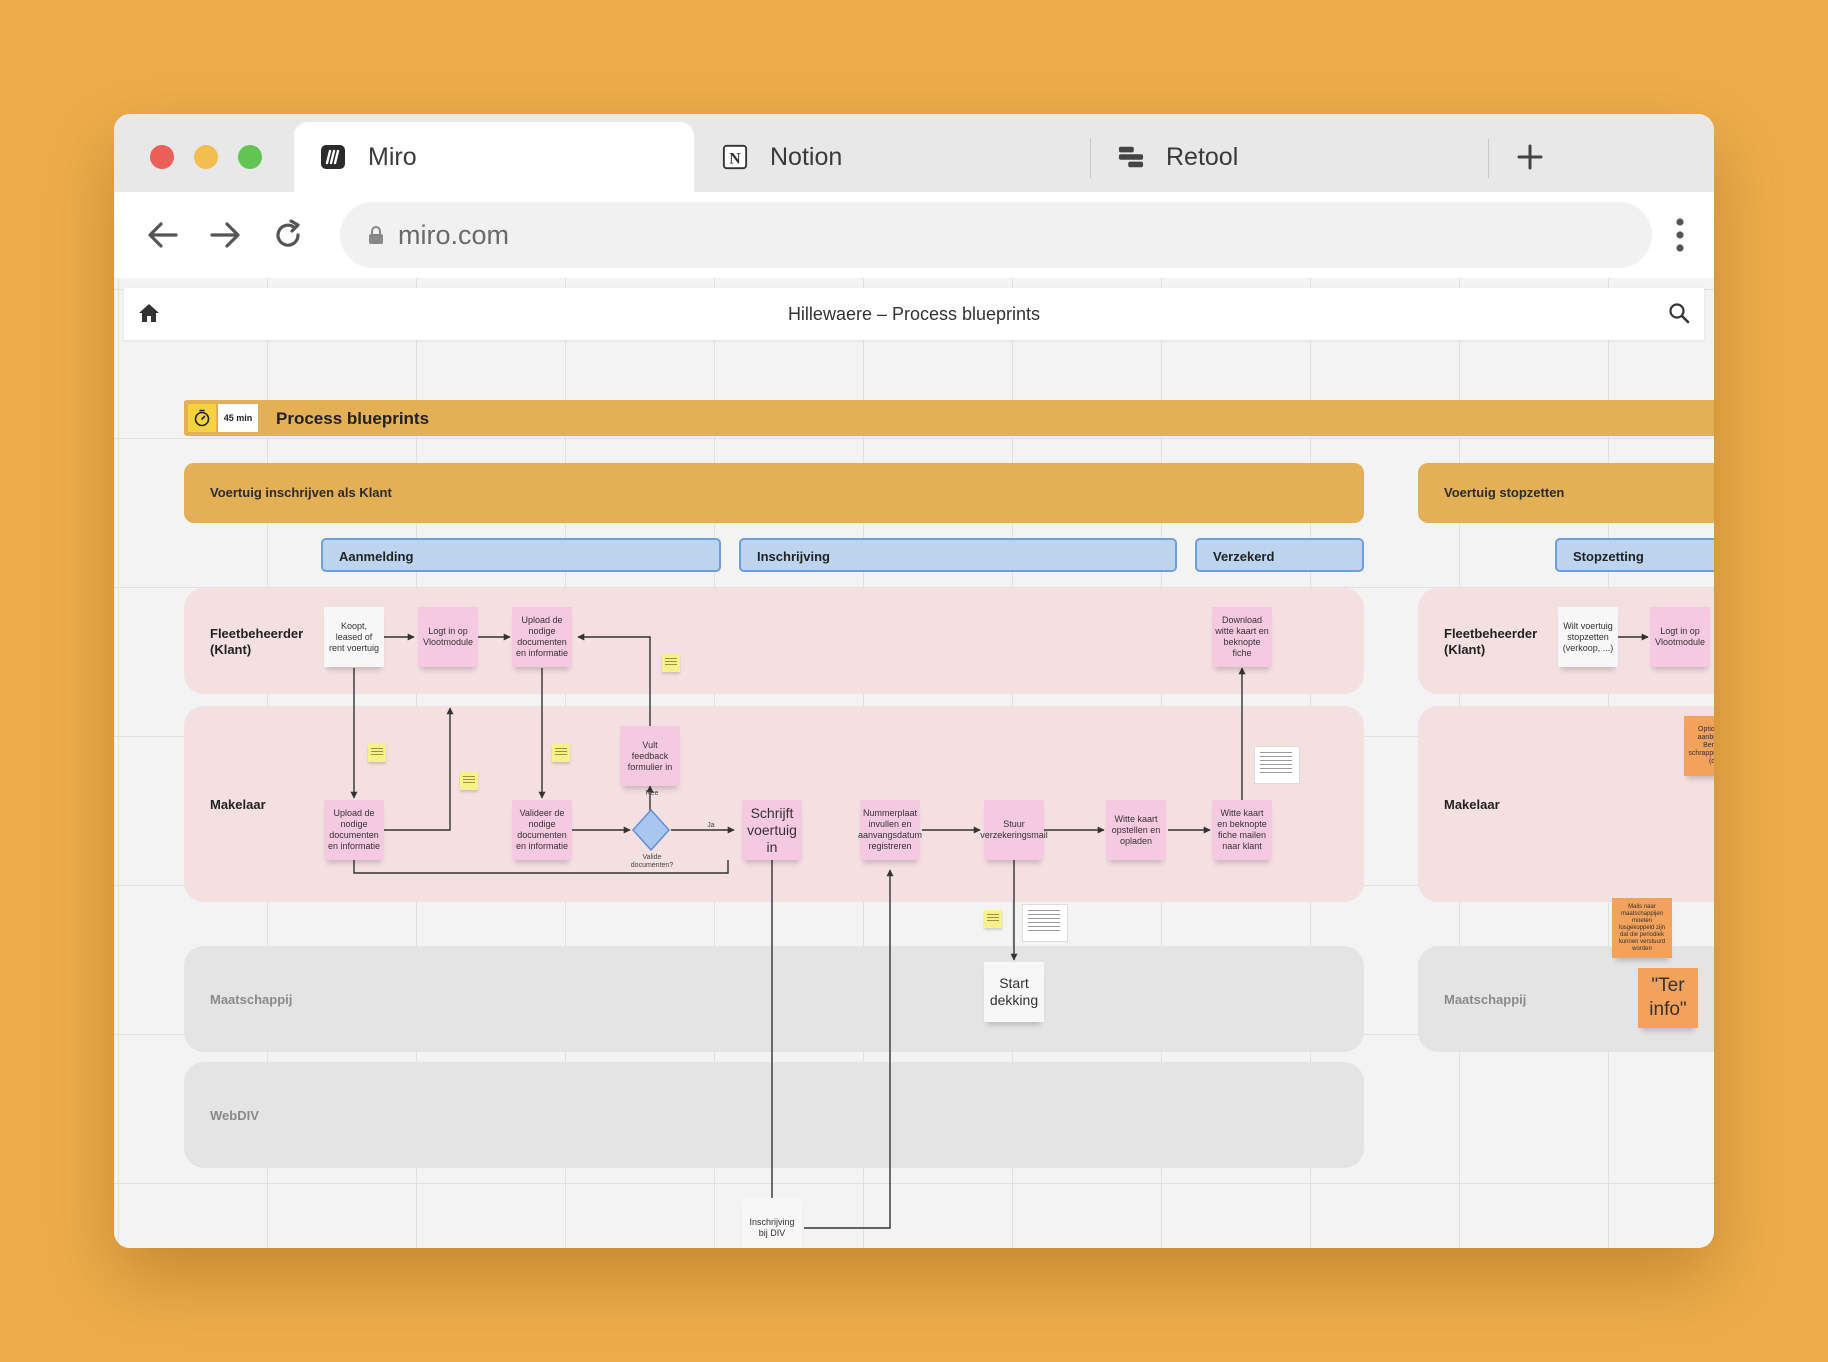  Describe the element at coordinates (1632, 637) in the screenshot. I see `flow-connectors-stopzetting` at that location.